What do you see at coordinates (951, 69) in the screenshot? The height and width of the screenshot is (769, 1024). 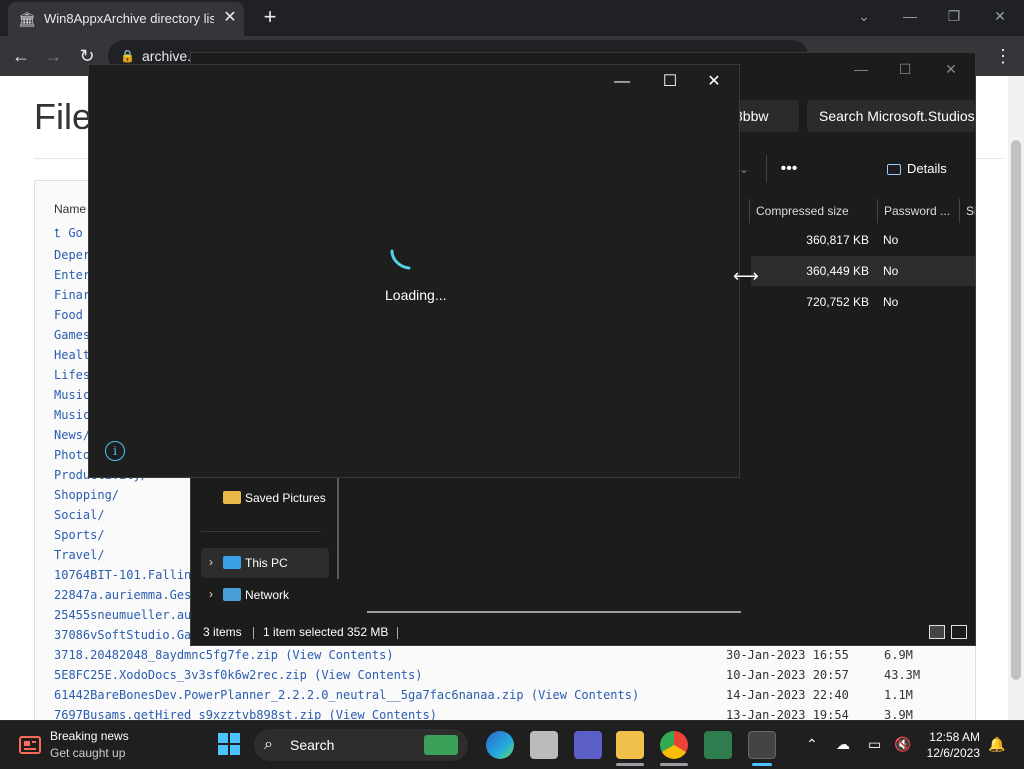 I see `explorer-close-button: ✕` at bounding box center [951, 69].